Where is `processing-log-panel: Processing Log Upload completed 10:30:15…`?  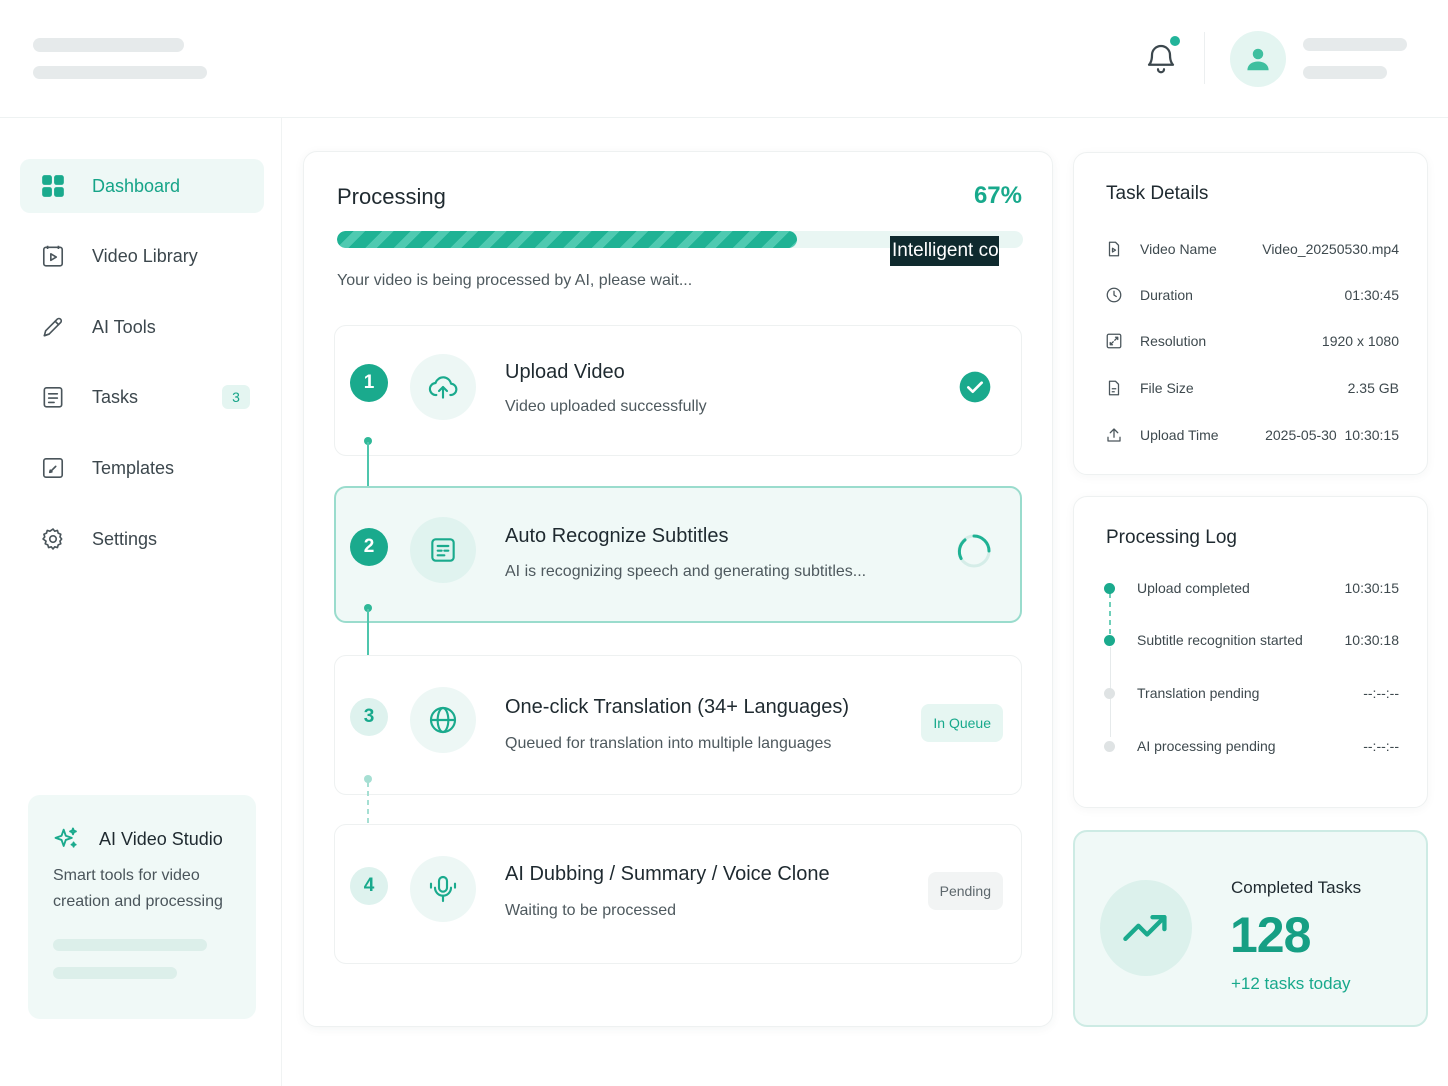 processing-log-panel: Processing Log Upload completed 10:30:15… is located at coordinates (1250, 652).